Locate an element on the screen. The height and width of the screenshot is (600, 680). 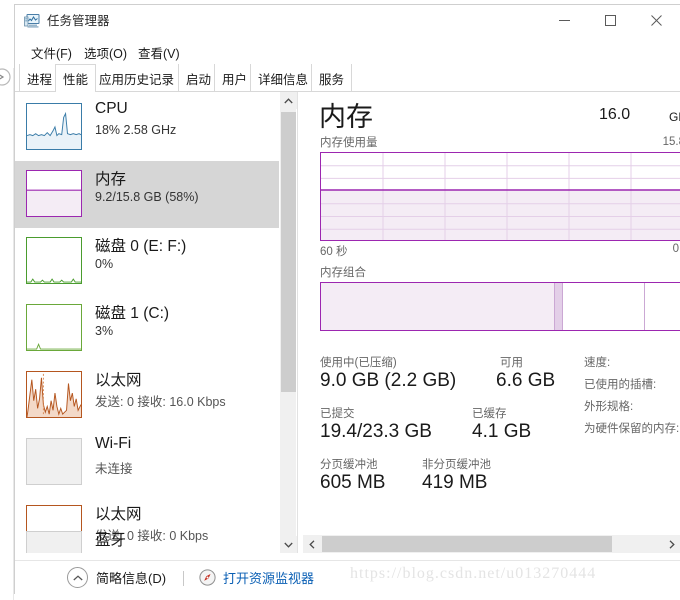
stat-label-inuse: 使用中(已压缩) is located at coordinates (358, 363).